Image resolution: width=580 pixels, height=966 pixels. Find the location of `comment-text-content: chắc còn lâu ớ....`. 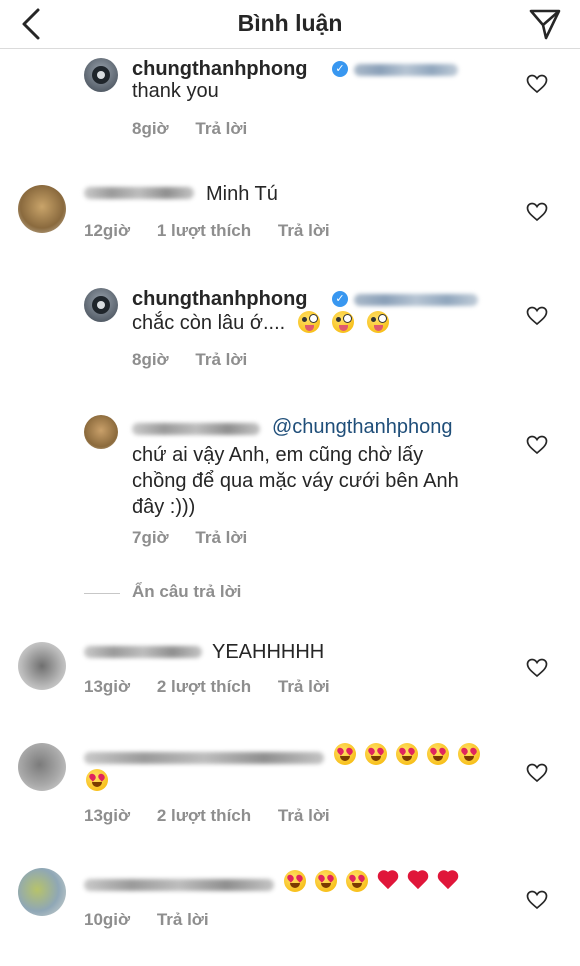

comment-text-content: chắc còn lâu ớ.... is located at coordinates (209, 323).